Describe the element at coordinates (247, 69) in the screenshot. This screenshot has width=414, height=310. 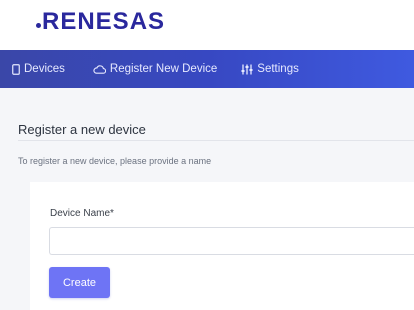
I see `sliders-icon` at that location.